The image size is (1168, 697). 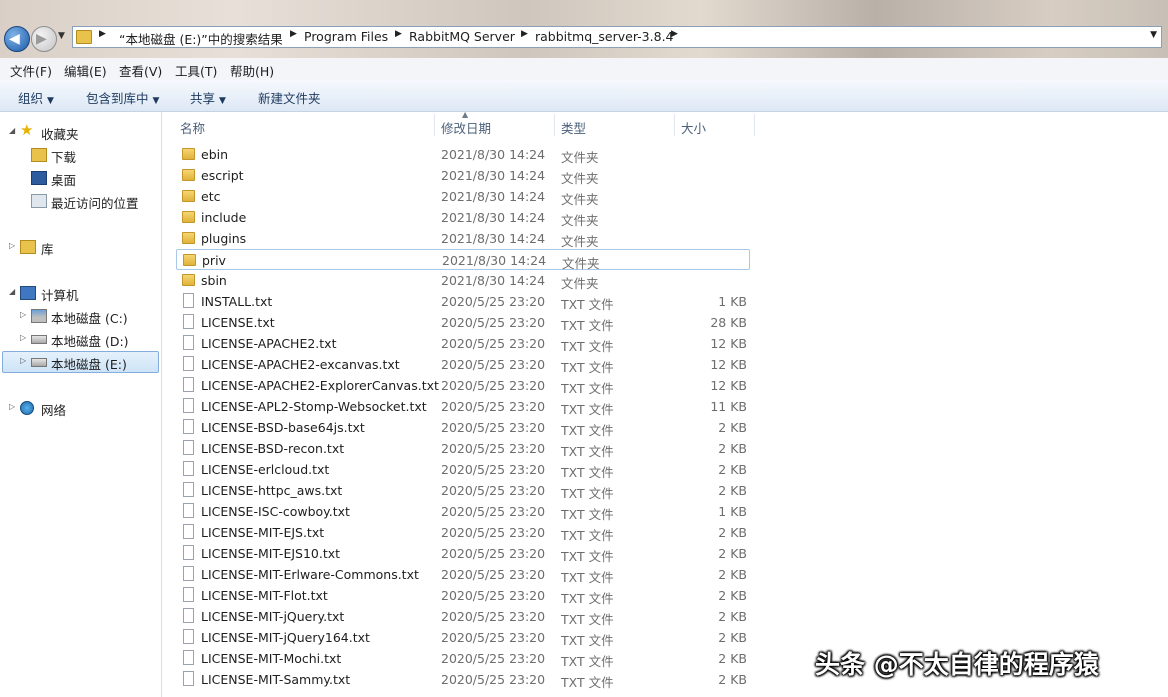 I want to click on include-library-label: 包含到库中, so click(x=117, y=98).